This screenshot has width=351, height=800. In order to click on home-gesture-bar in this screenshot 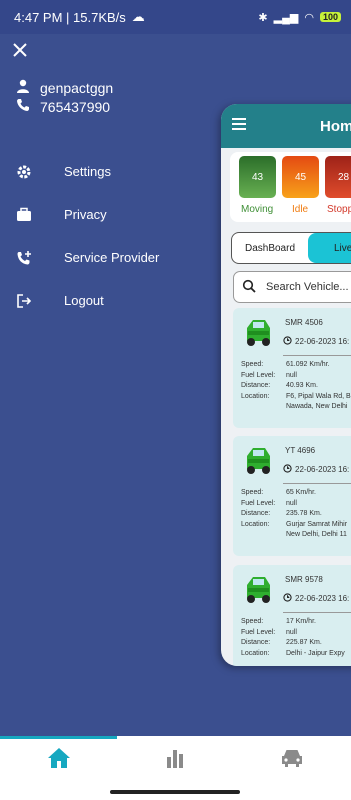, I will do `click(175, 792)`.